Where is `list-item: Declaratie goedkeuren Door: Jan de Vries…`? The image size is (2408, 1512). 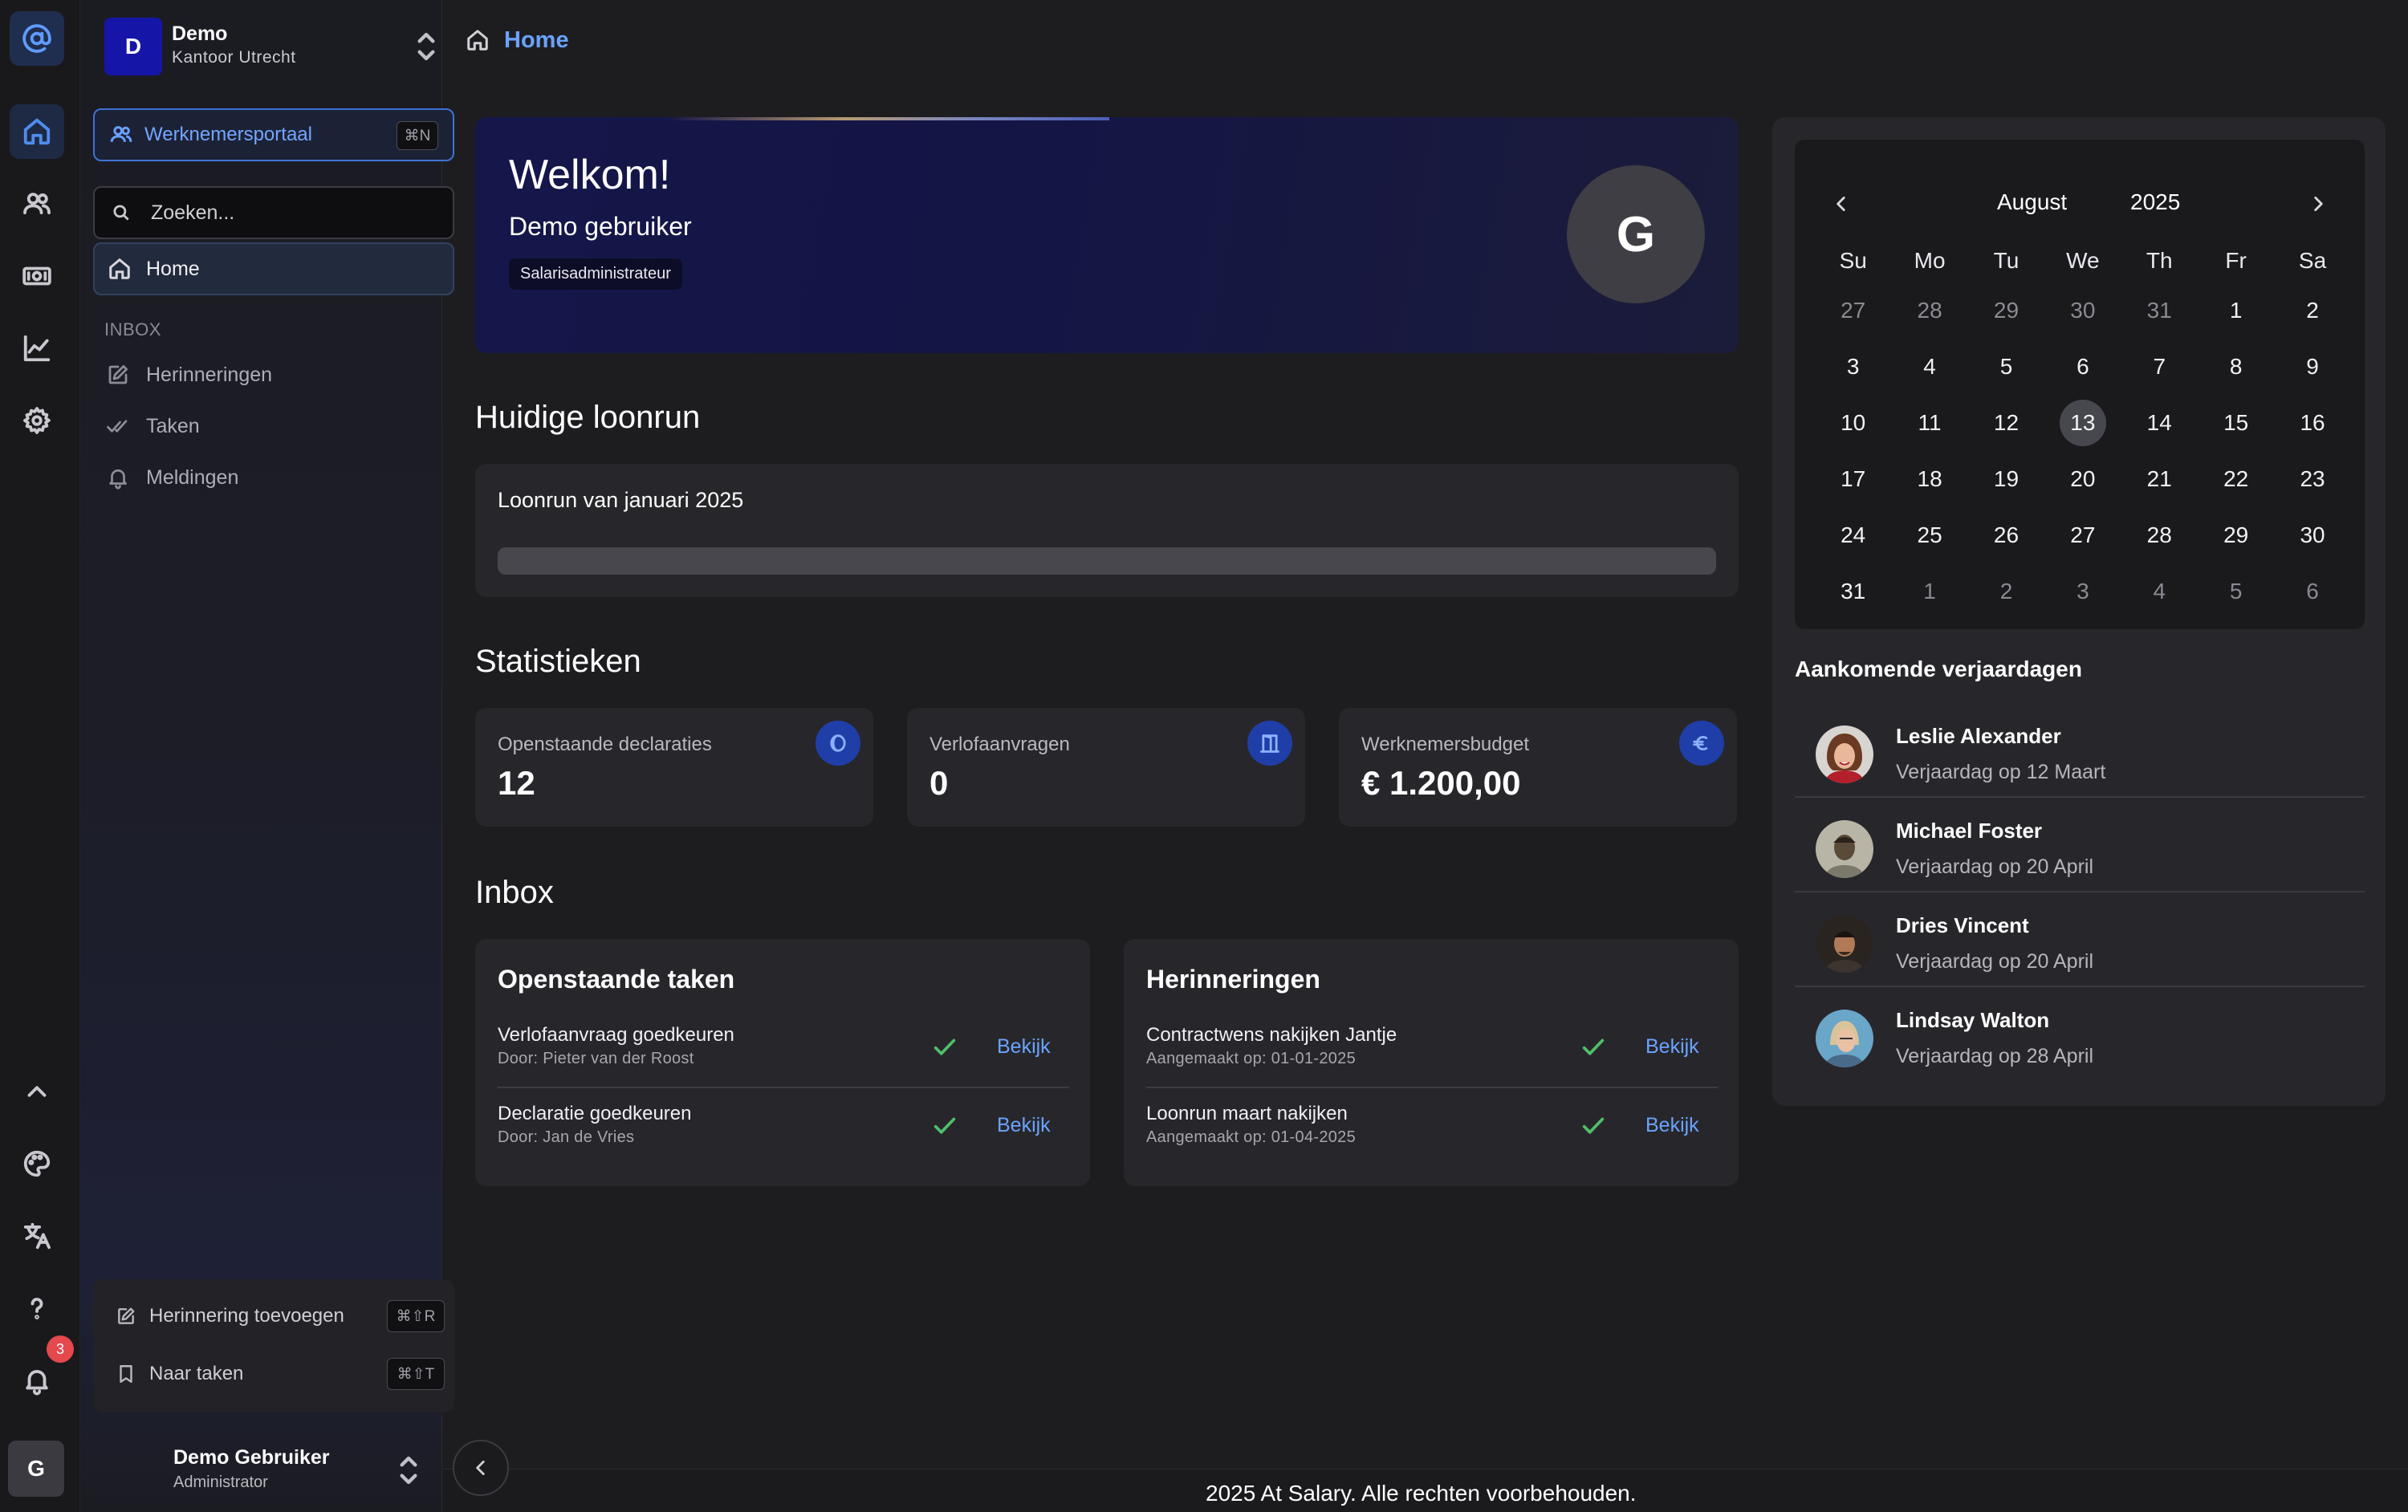
list-item: Declaratie goedkeuren Door: Jan de Vries… is located at coordinates (783, 1133).